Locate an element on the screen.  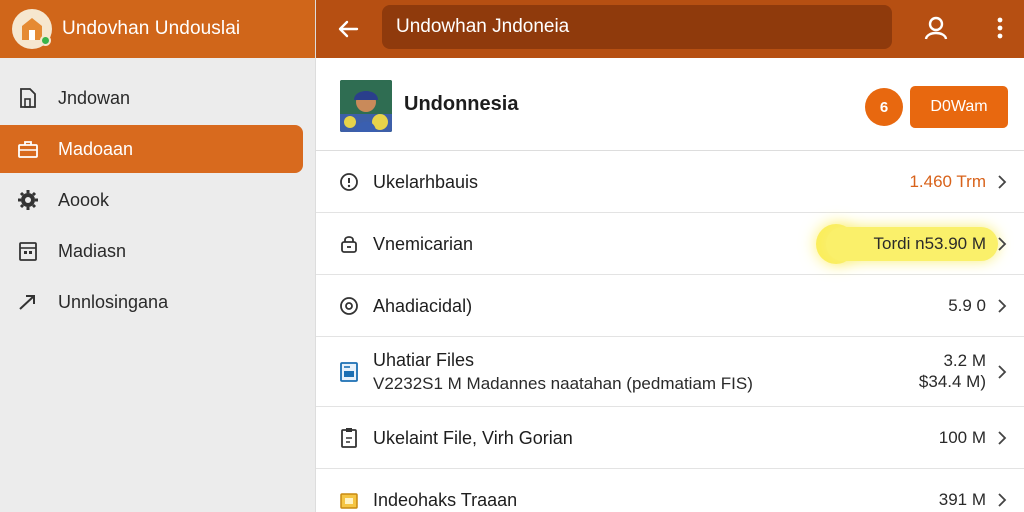
list-item: Ukelarhbauis 1.460 Trm is located at coordinates (670, 182).